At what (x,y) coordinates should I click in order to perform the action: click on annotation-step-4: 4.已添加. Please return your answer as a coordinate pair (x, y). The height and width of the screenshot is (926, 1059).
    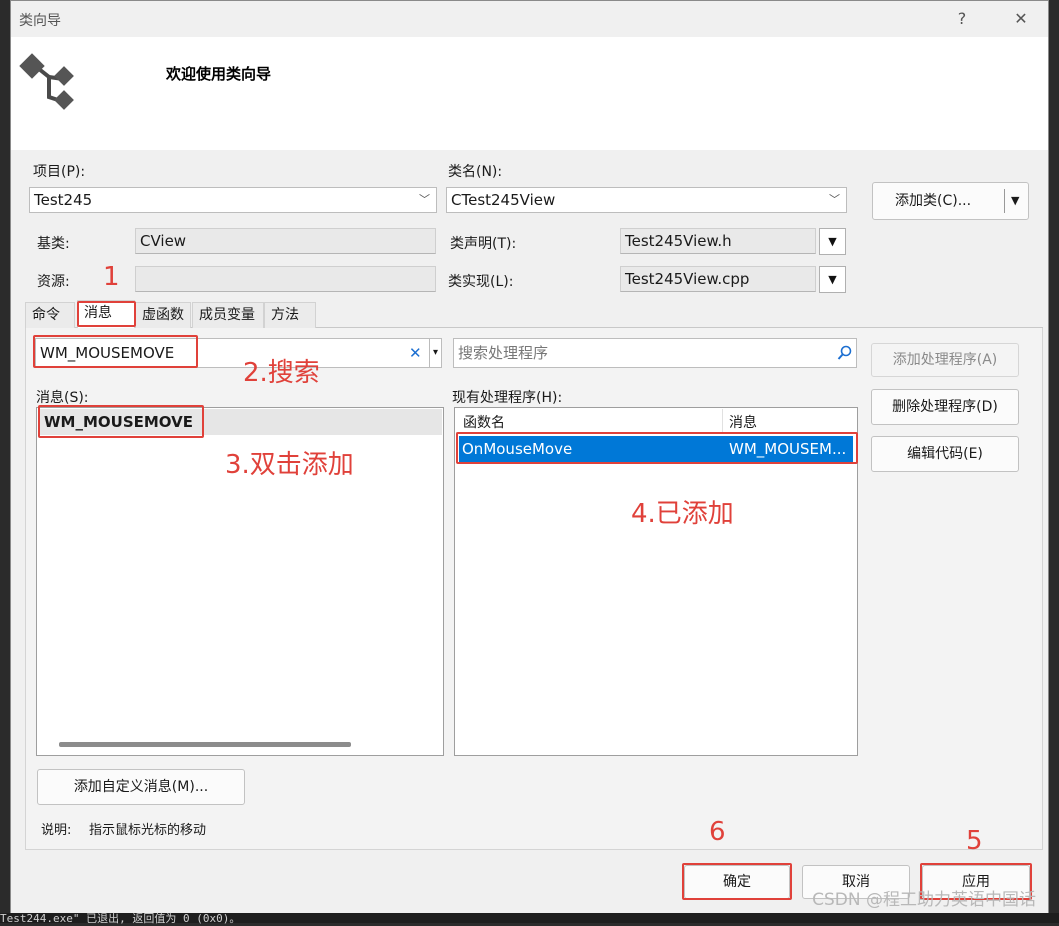
    Looking at the image, I should click on (682, 514).